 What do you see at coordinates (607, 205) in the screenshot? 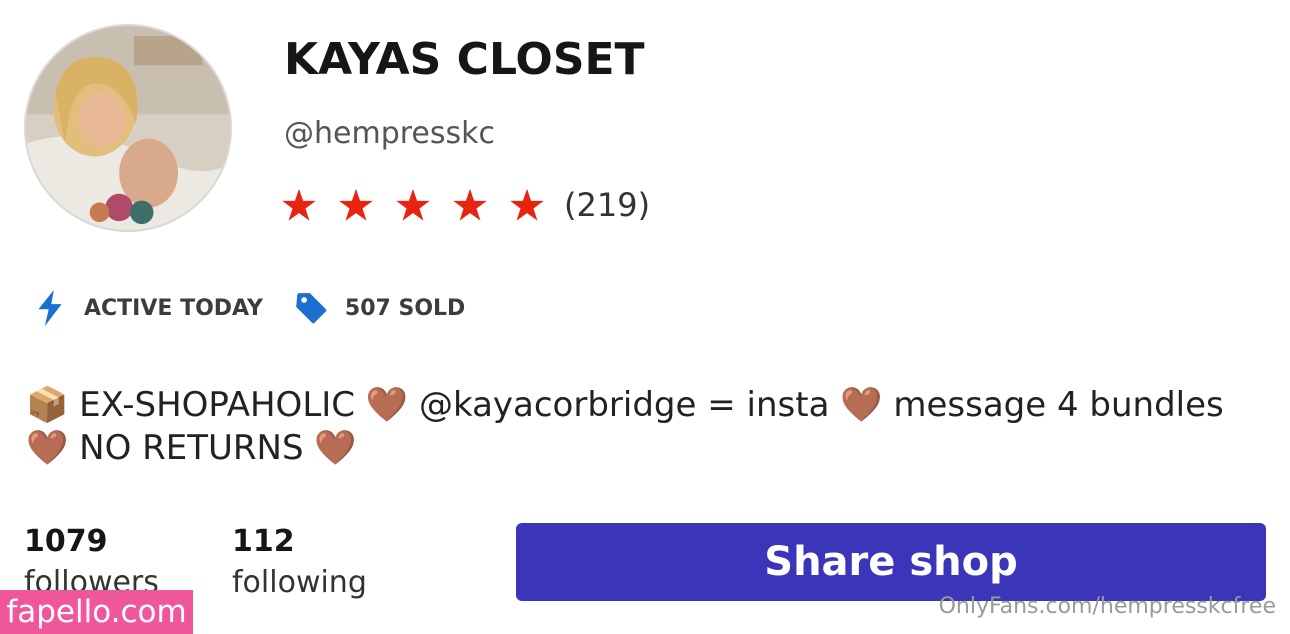
I see `rating-count: (219)` at bounding box center [607, 205].